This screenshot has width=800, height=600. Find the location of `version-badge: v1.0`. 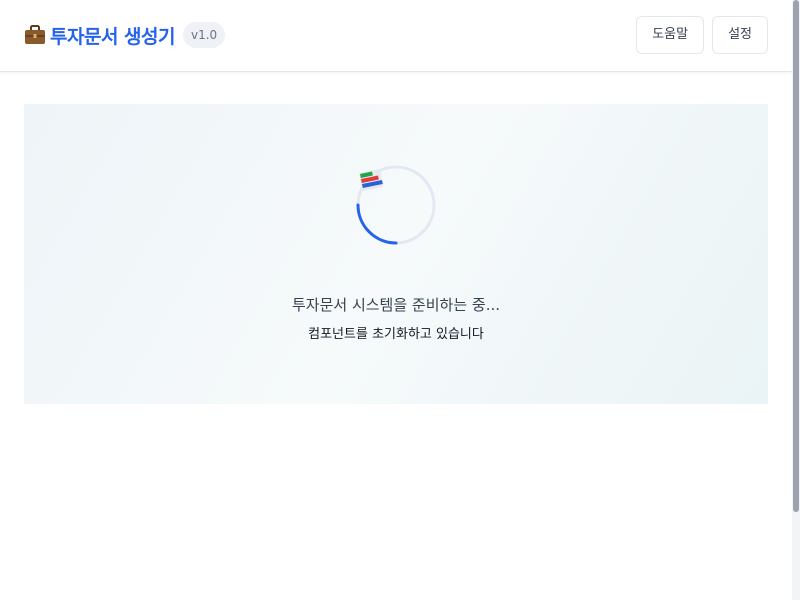

version-badge: v1.0 is located at coordinates (204, 35).